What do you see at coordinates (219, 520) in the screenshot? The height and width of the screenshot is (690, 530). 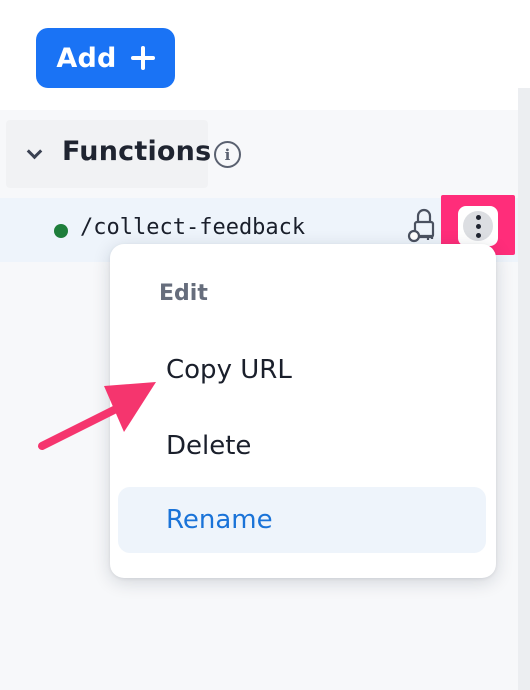 I see `menu-item-label: Rename` at bounding box center [219, 520].